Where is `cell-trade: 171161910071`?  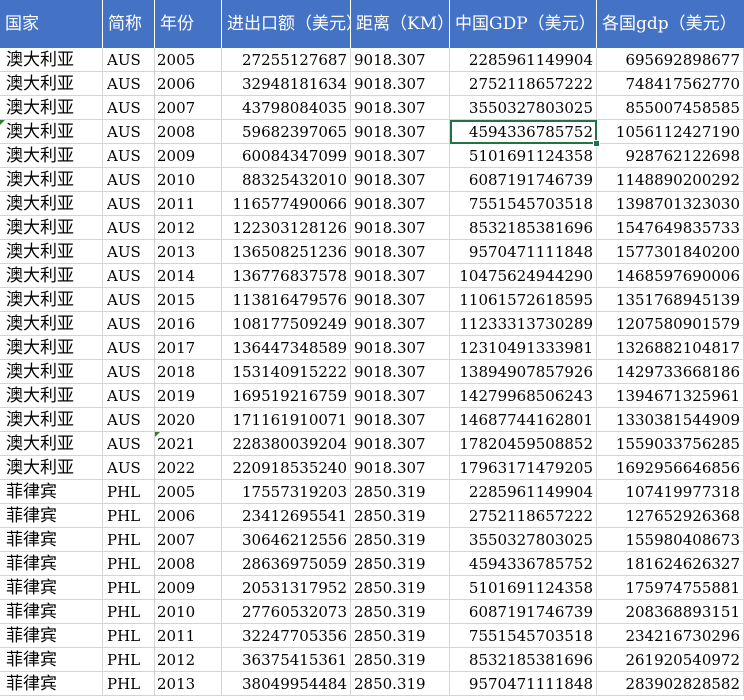 cell-trade: 171161910071 is located at coordinates (286, 420).